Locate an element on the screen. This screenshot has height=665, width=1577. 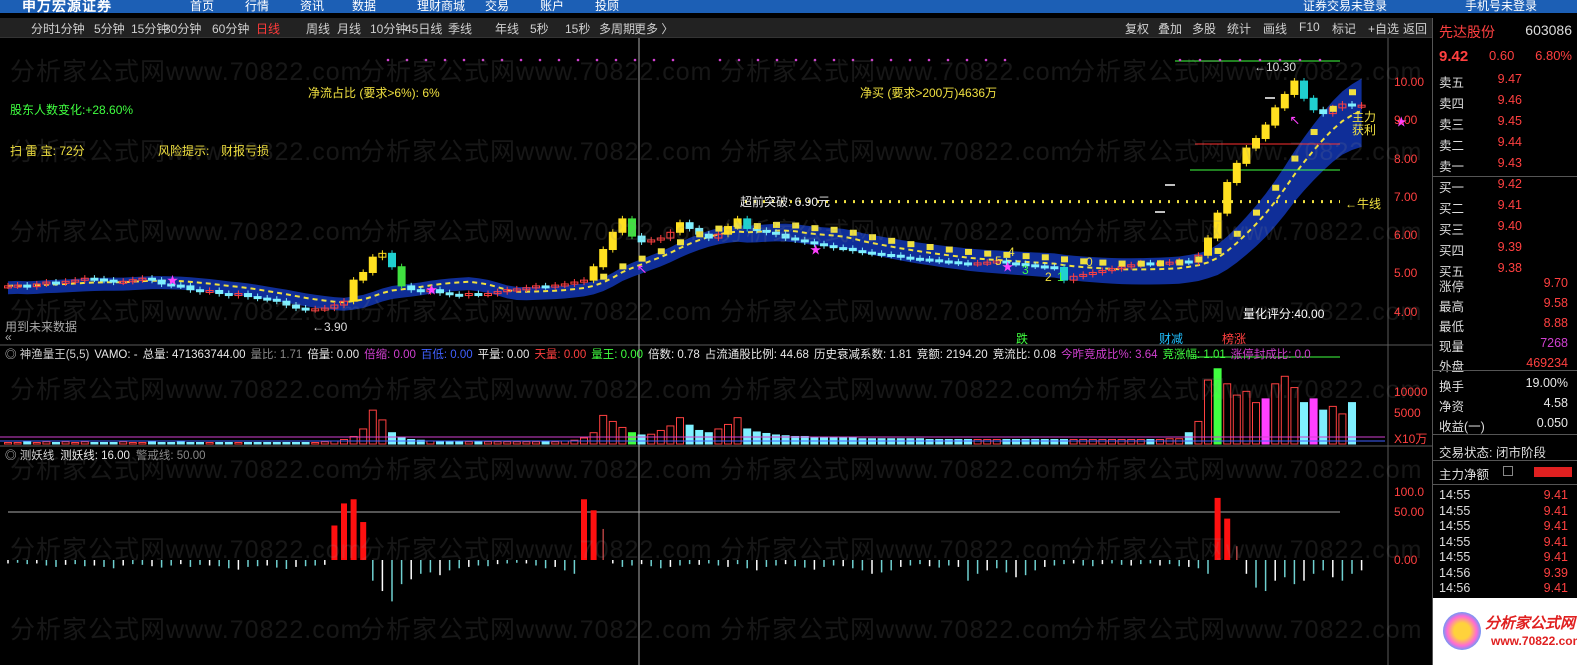
stat-row: 最高 9.58 is located at coordinates (1505, 306).